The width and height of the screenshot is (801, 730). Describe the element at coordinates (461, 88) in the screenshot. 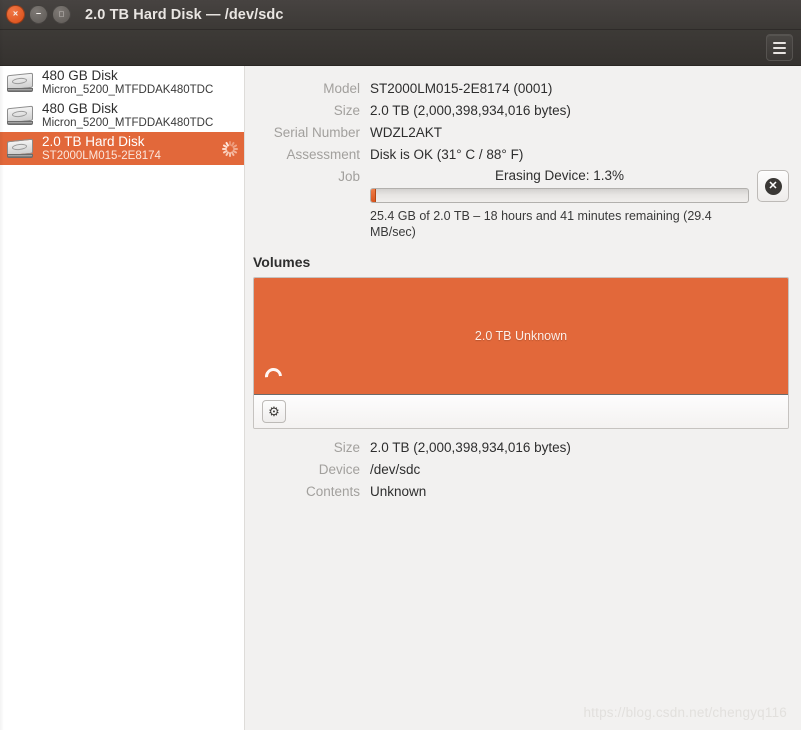

I see `field-value-model: ST2000LM015-2E8174 (0001)` at that location.